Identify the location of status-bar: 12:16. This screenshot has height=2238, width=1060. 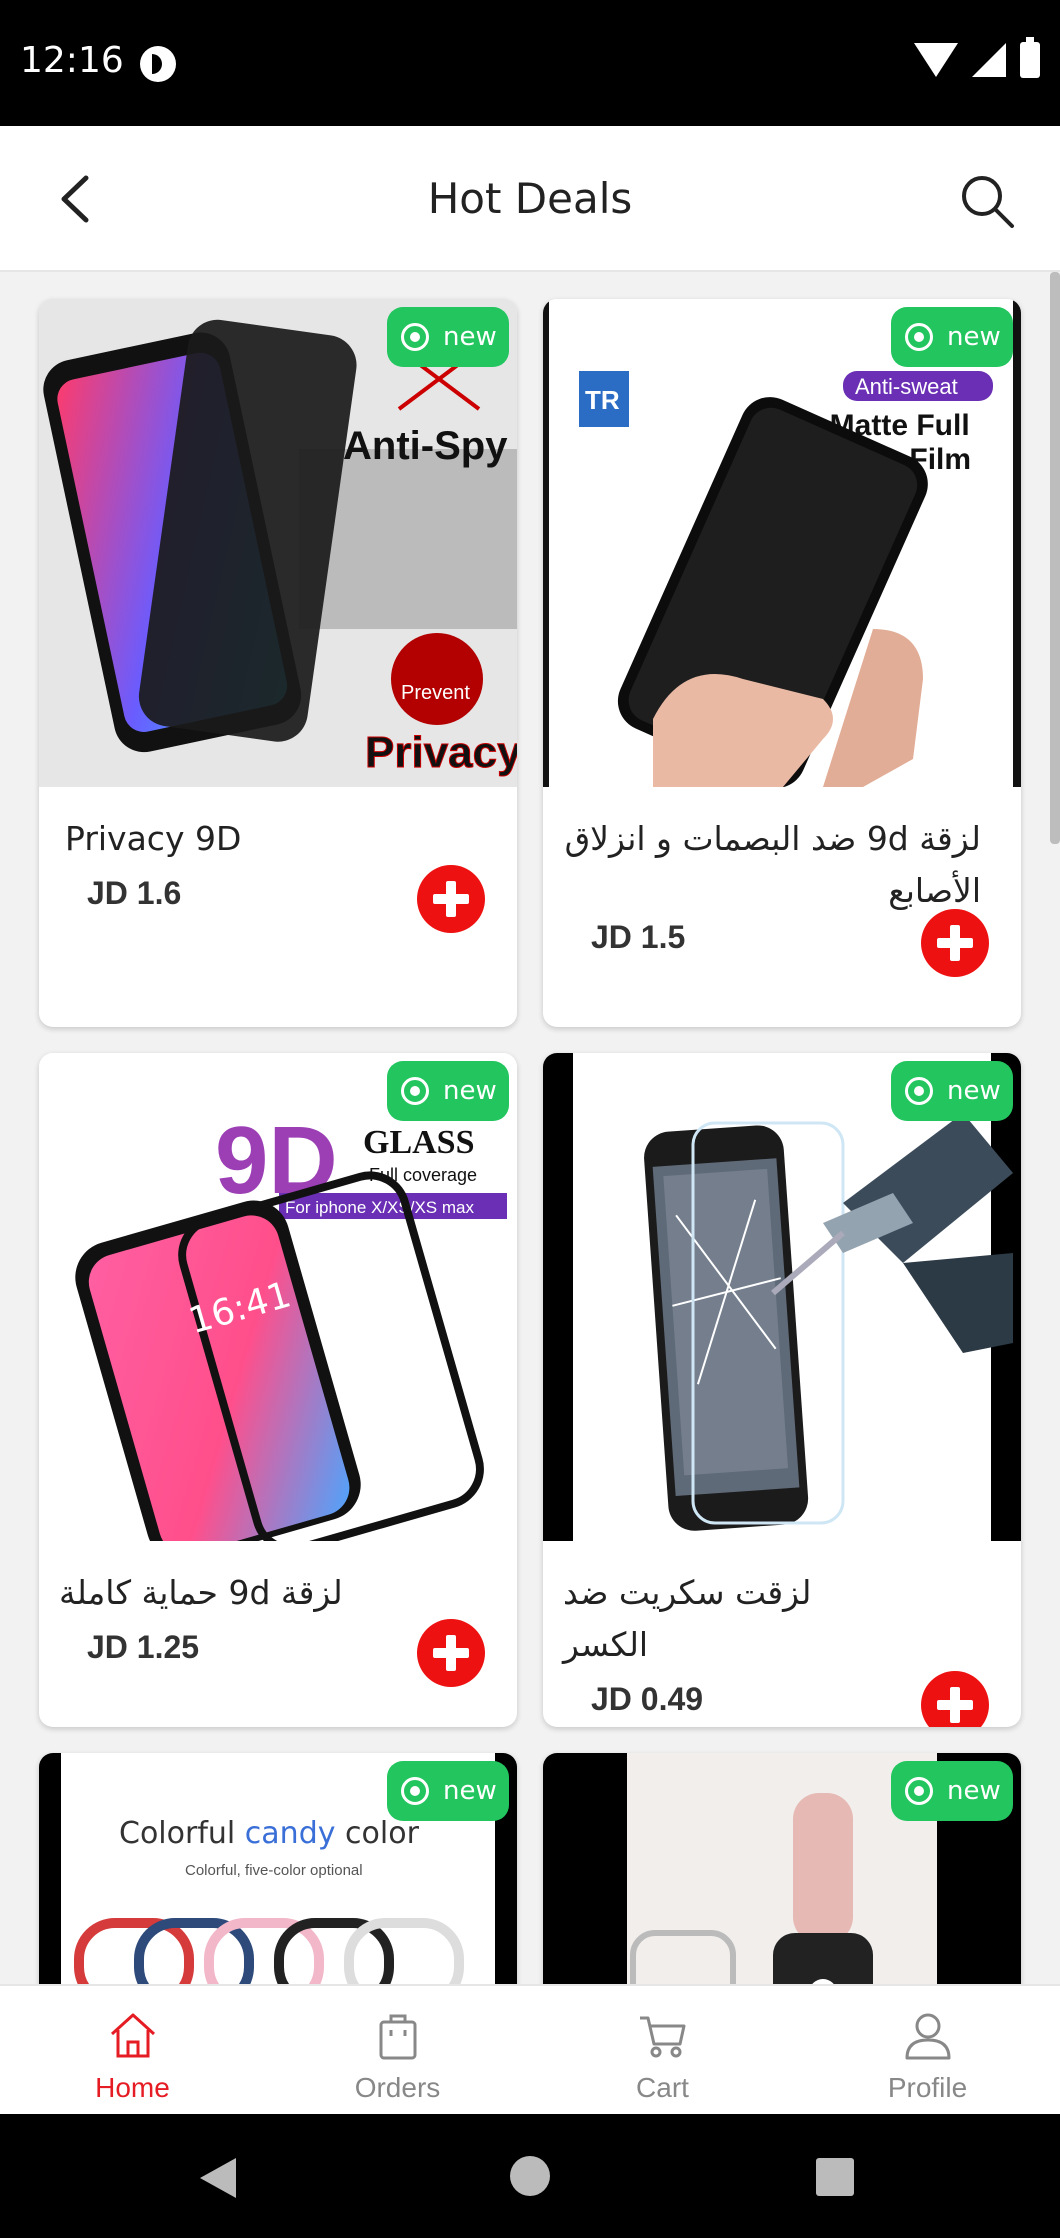
(530, 63).